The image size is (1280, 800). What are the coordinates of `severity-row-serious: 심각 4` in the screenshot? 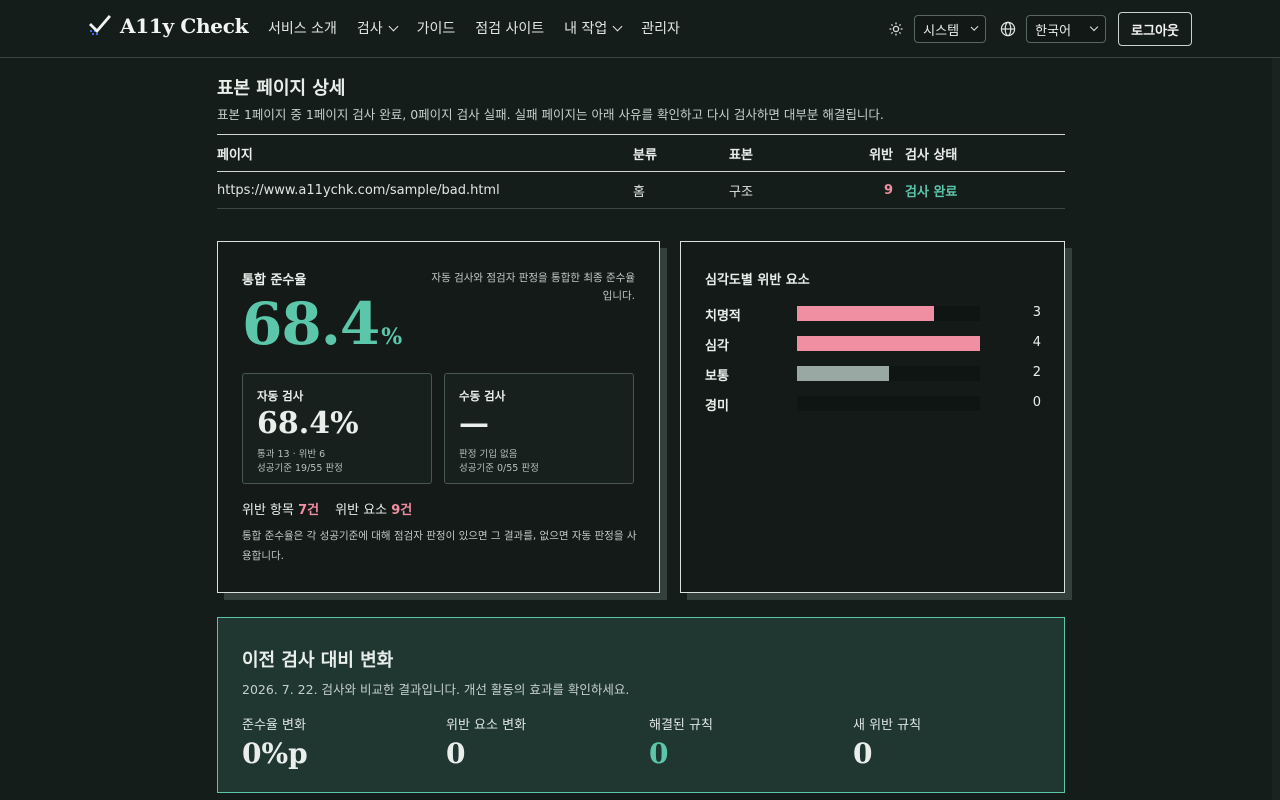 It's located at (873, 344).